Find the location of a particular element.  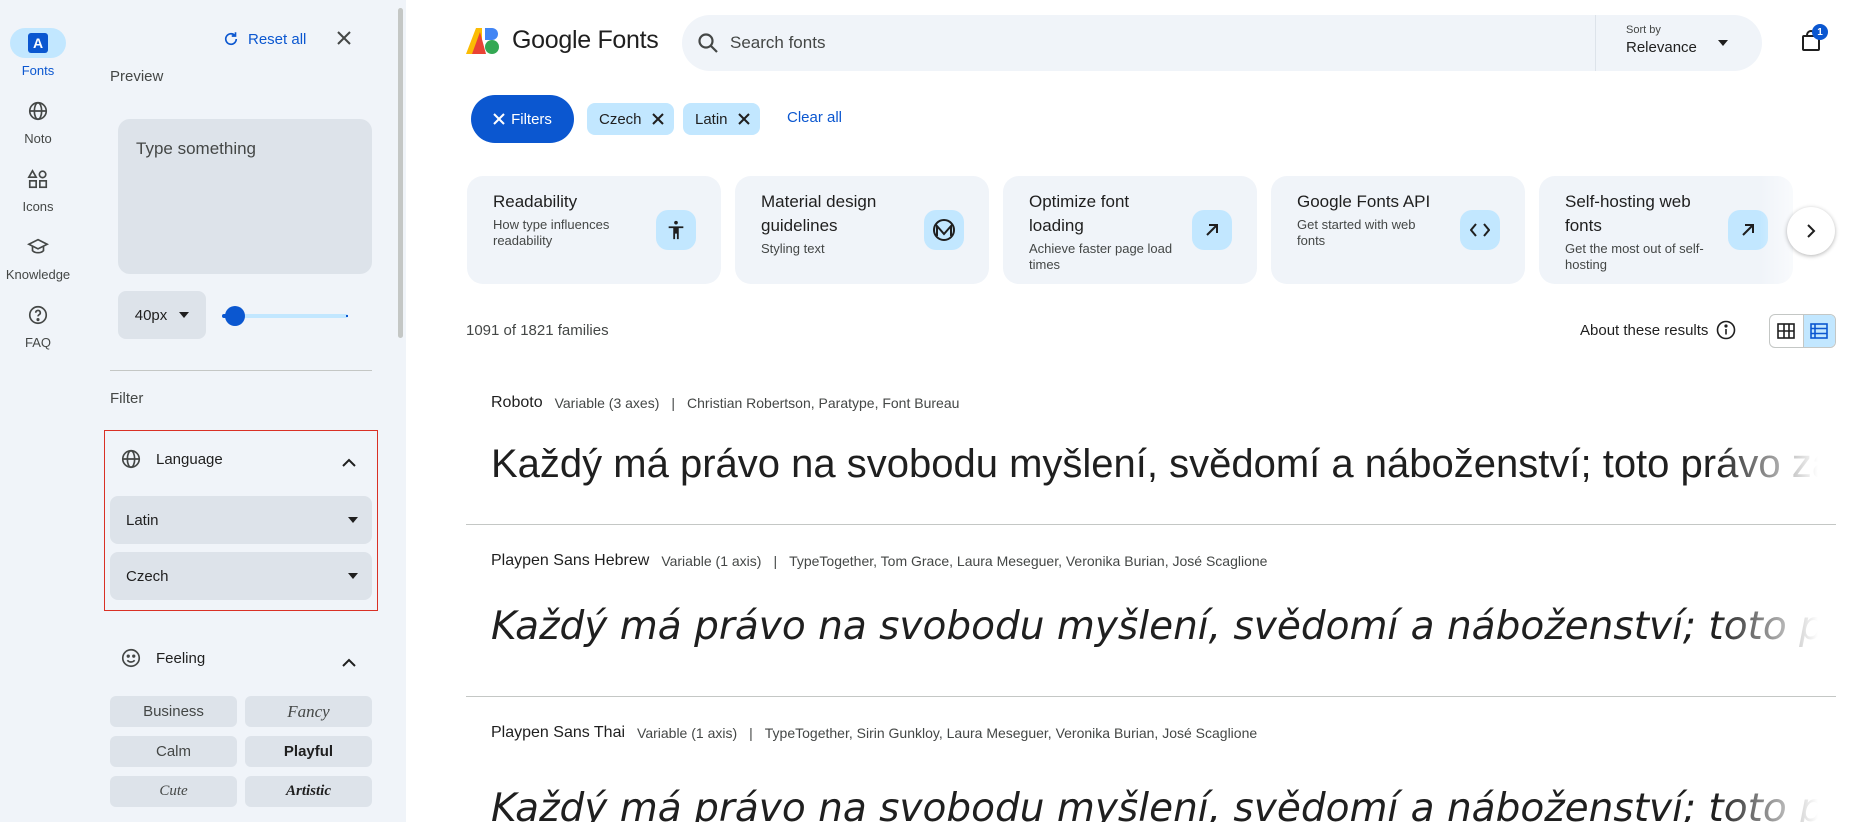

search-input is located at coordinates (1130, 43).